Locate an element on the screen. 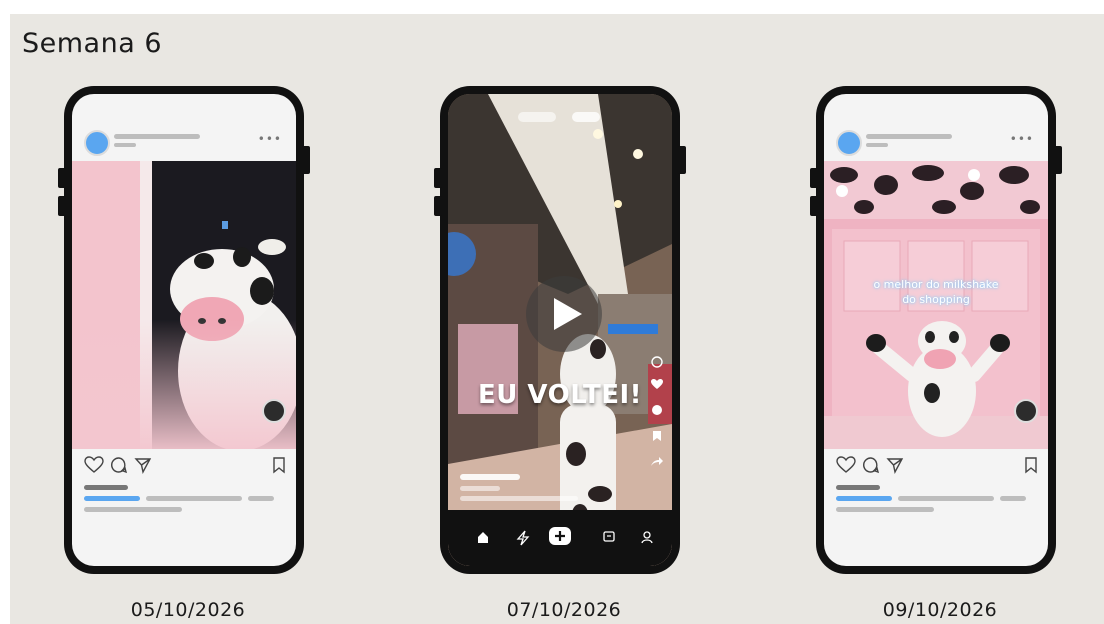  camera-icon is located at coordinates (657, 362).